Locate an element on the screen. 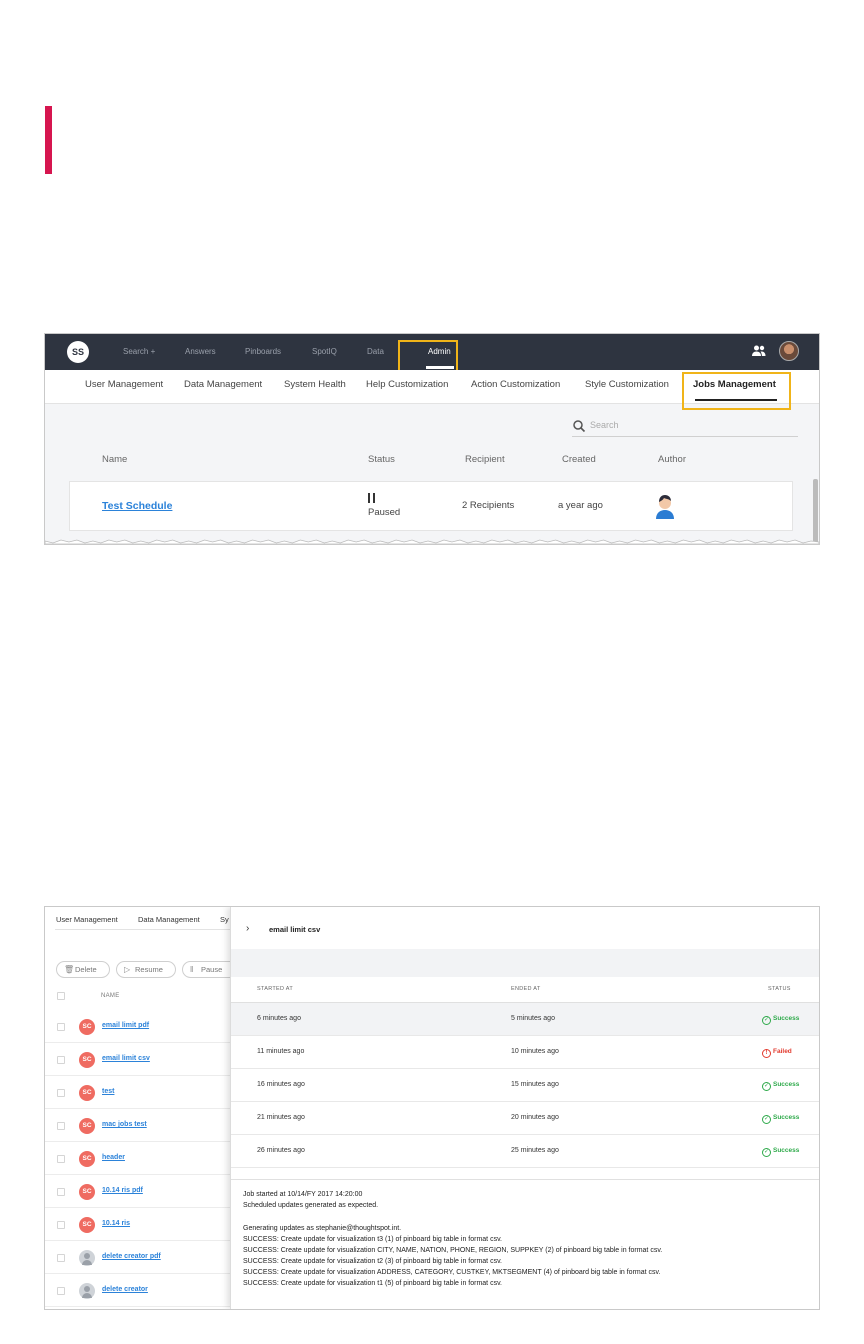 This screenshot has height=1344, width=864. list-item: SC 10.14 ris pdf is located at coordinates (137, 1191).